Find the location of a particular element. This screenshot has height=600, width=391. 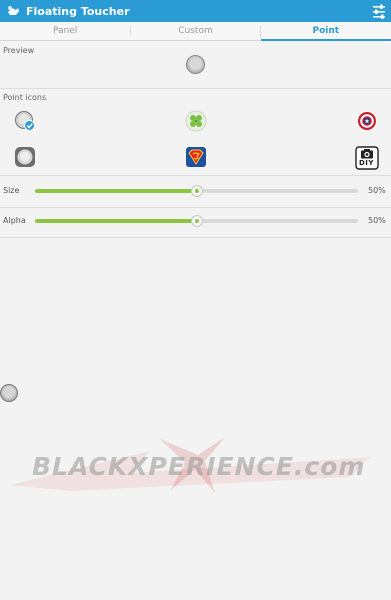

watermark-text: BLACKXPERIENCE.com is located at coordinates (199, 466).